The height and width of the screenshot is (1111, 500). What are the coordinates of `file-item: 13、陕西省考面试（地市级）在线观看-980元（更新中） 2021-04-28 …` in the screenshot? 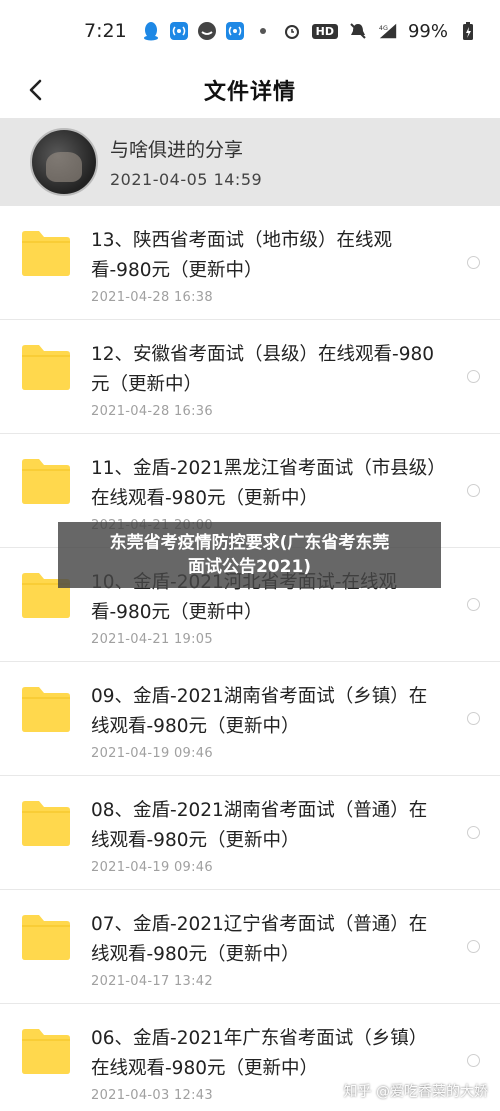 It's located at (250, 263).